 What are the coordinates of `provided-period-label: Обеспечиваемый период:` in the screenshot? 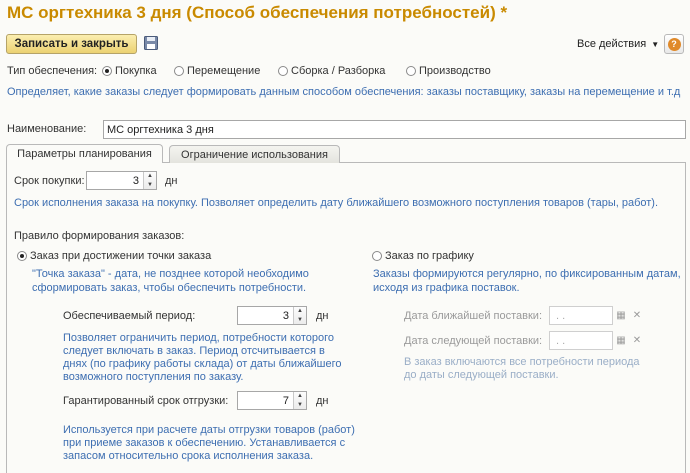 It's located at (129, 316).